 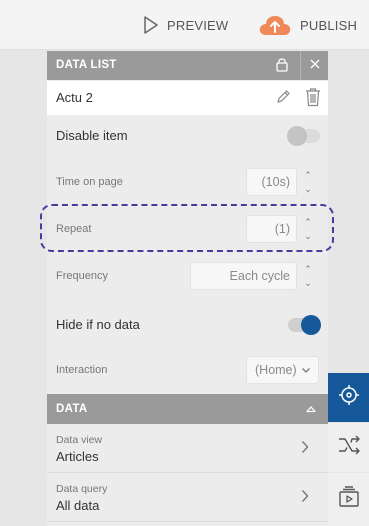 What do you see at coordinates (329, 25) in the screenshot?
I see `publish-label: PUBLISH` at bounding box center [329, 25].